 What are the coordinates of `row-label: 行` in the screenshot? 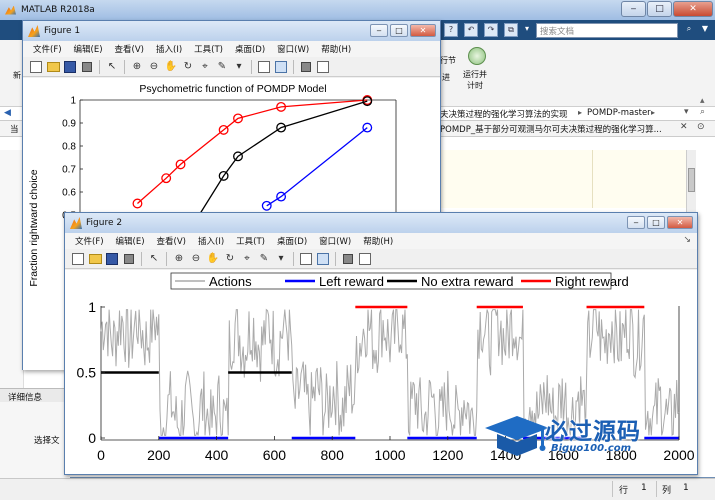 It's located at (624, 491).